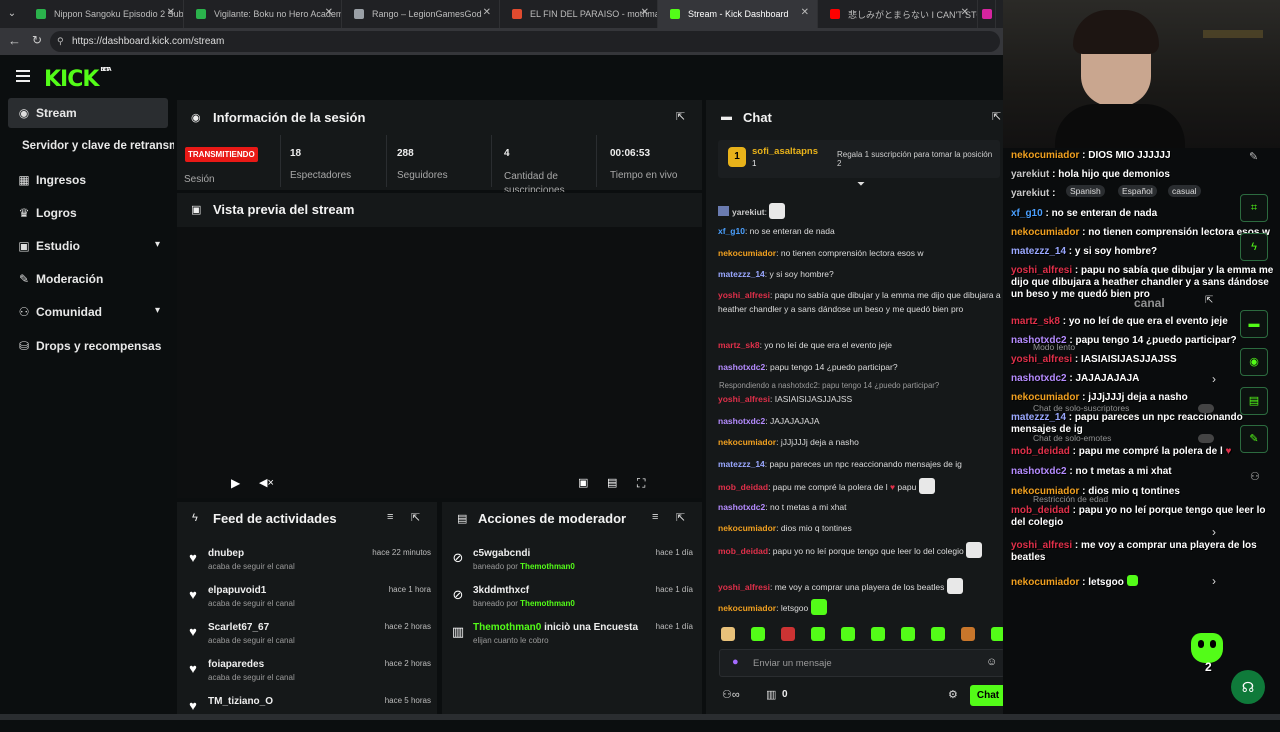  I want to click on store-icon: ▥, so click(771, 694).